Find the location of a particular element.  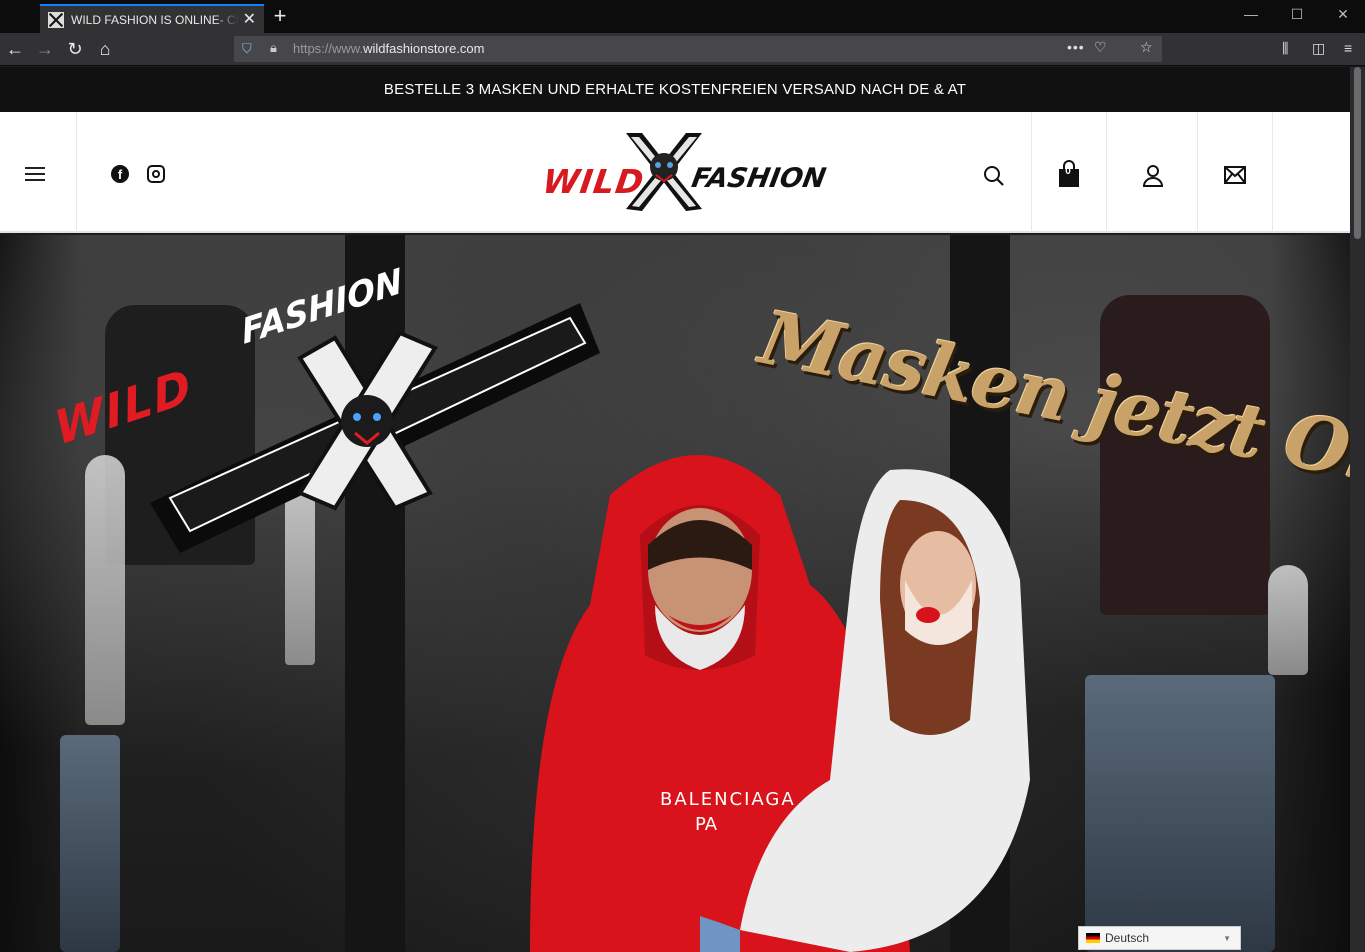

model-woman-white-hoodie is located at coordinates (865, 710).